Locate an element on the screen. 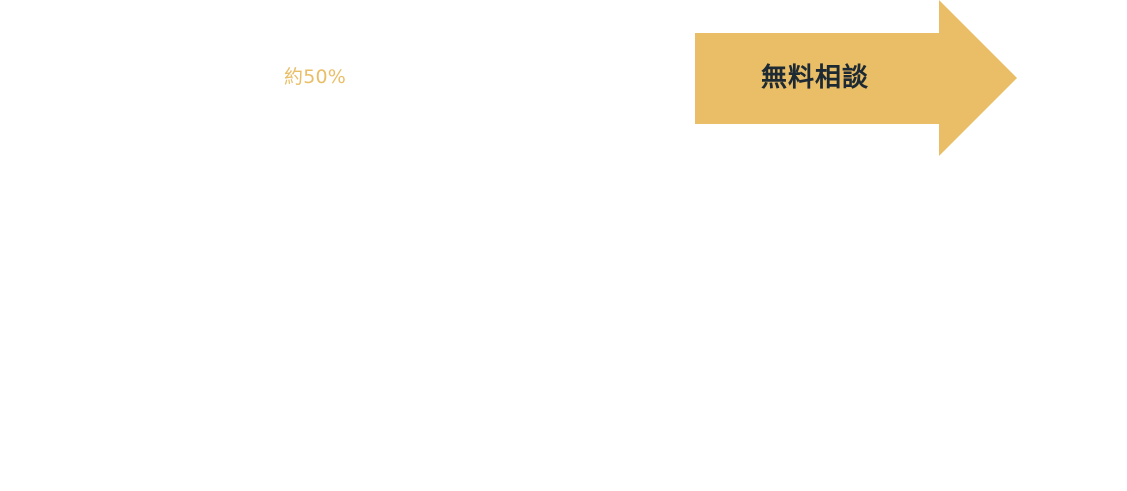 The width and height of the screenshot is (1127, 491). free-consultation-button: 無料相談 is located at coordinates (856, 78).